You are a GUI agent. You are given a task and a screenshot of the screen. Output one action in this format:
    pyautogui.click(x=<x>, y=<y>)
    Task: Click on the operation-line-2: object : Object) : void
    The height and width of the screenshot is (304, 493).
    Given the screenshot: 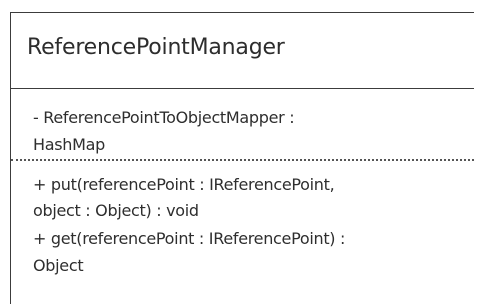 What is the action you would take?
    pyautogui.click(x=116, y=210)
    